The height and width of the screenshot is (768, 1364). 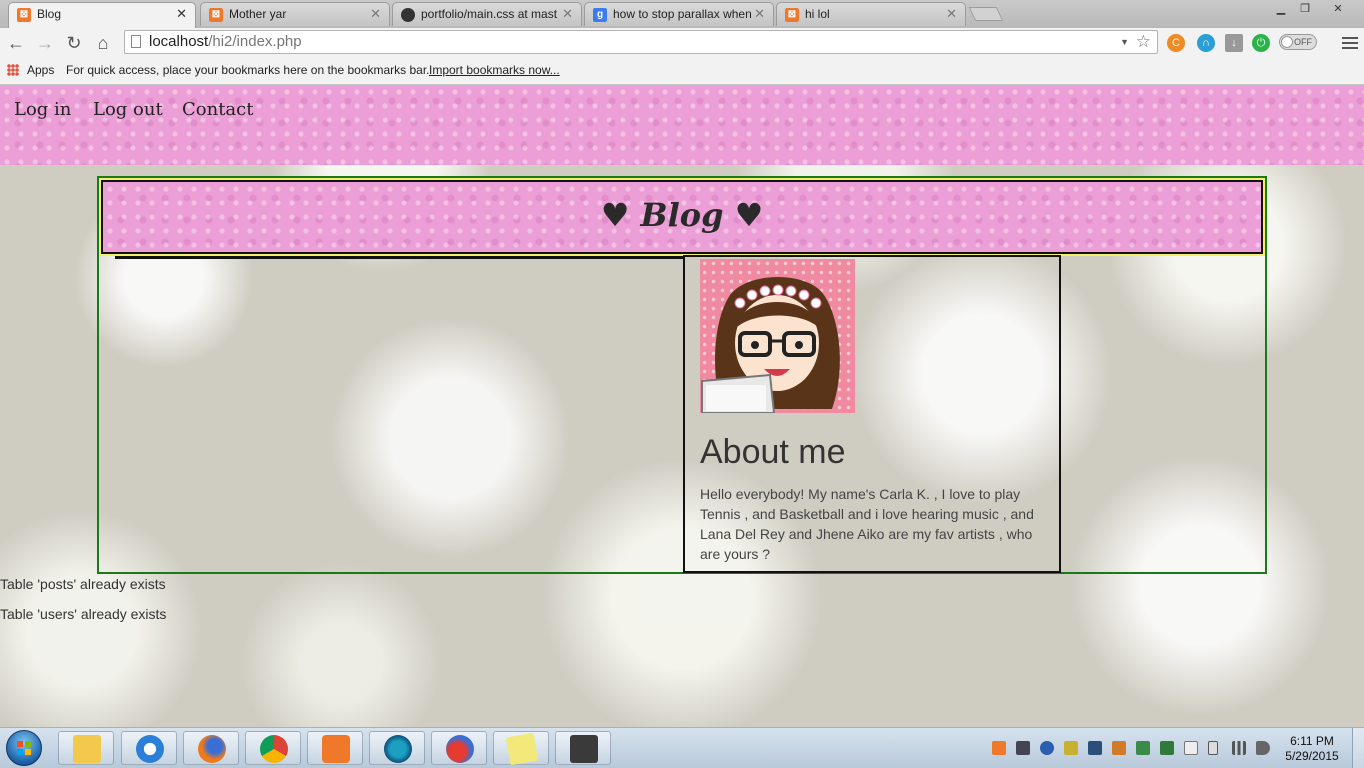 What do you see at coordinates (1358, 748) in the screenshot?
I see `show-desktop-button` at bounding box center [1358, 748].